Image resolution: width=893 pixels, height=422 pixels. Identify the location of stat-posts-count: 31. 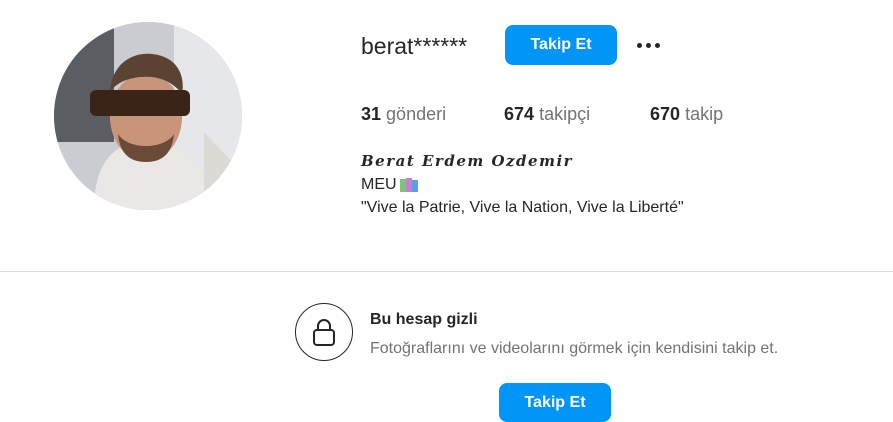
(371, 114).